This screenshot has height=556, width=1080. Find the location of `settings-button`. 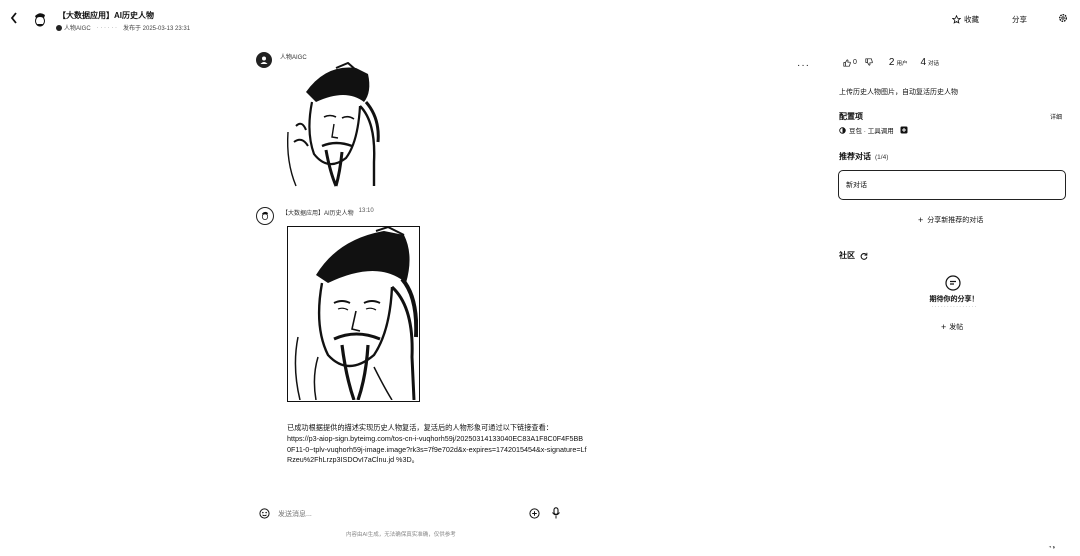

settings-button is located at coordinates (1063, 18).